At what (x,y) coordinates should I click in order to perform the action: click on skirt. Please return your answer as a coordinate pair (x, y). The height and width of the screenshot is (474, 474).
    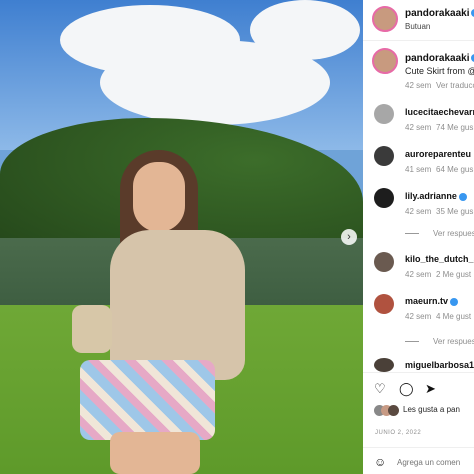
    Looking at the image, I should click on (147, 400).